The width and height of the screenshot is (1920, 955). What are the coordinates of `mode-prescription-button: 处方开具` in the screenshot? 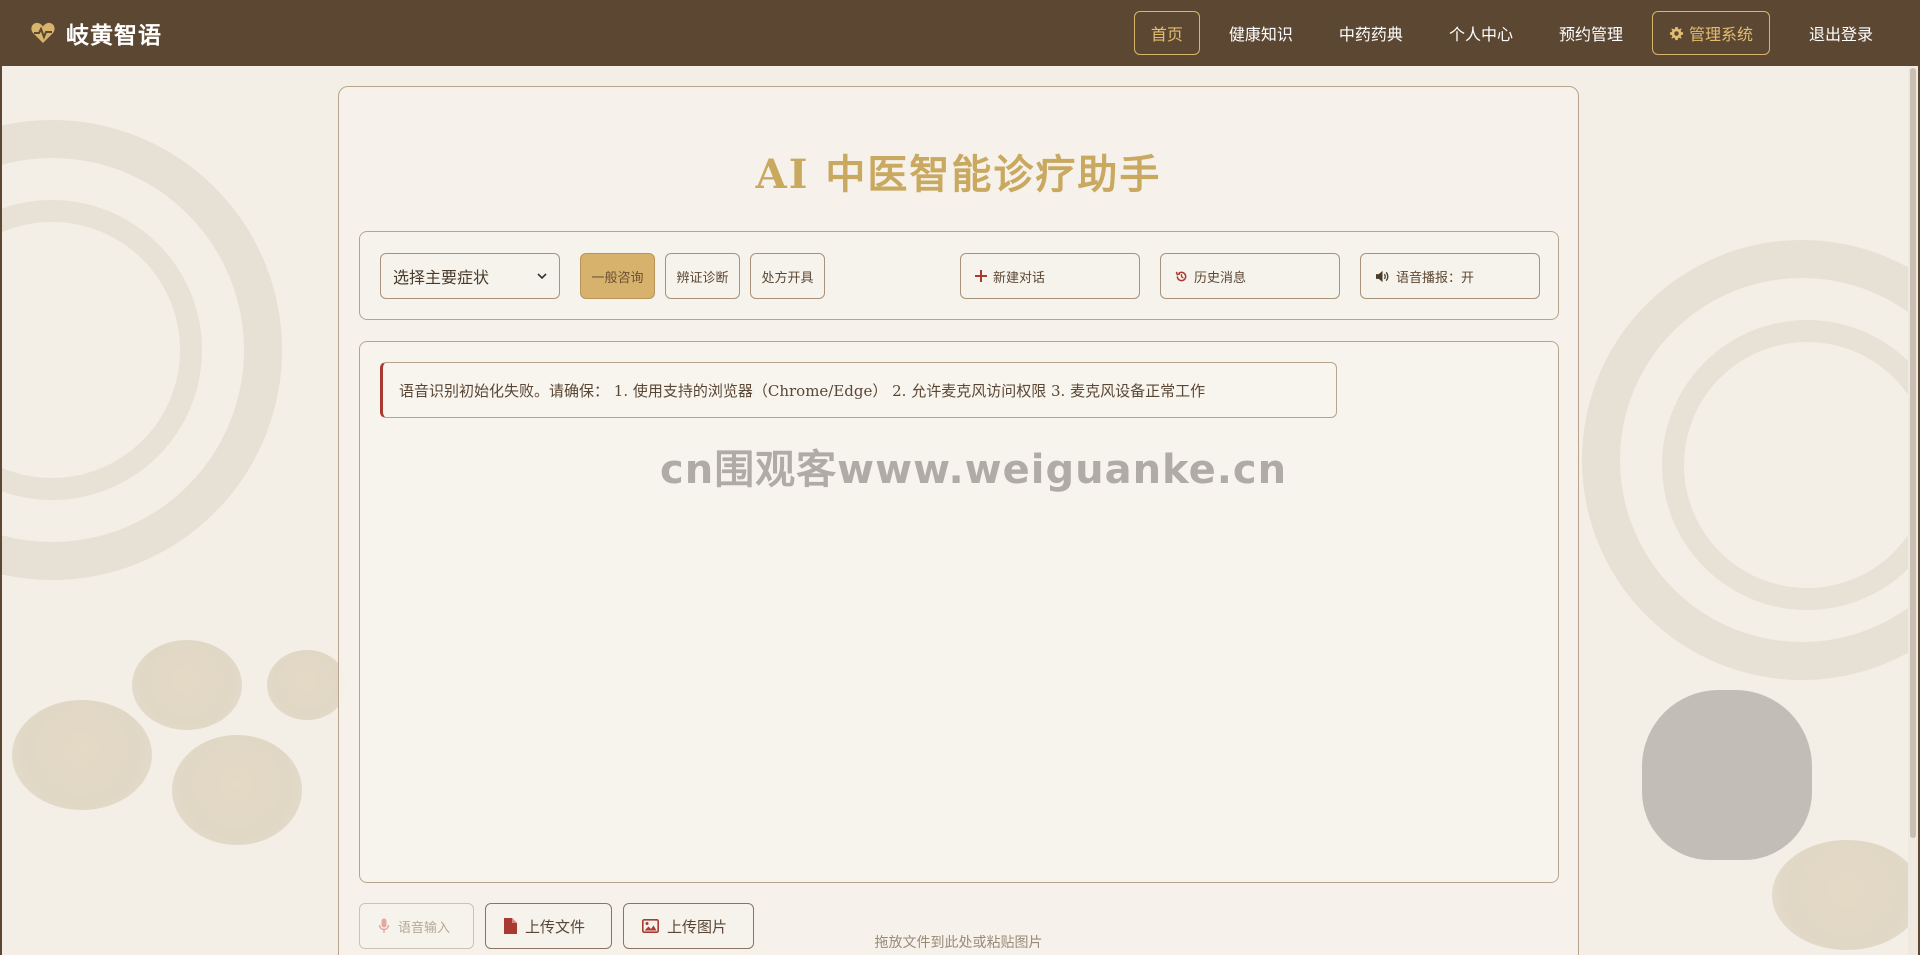 It's located at (787, 276).